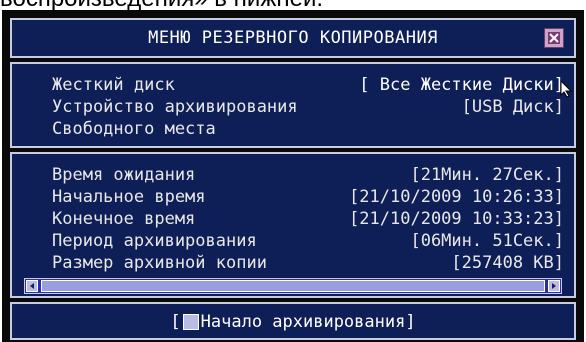 This screenshot has width=586, height=342. I want to click on backup-size-value: [257408 KB], so click(507, 263).